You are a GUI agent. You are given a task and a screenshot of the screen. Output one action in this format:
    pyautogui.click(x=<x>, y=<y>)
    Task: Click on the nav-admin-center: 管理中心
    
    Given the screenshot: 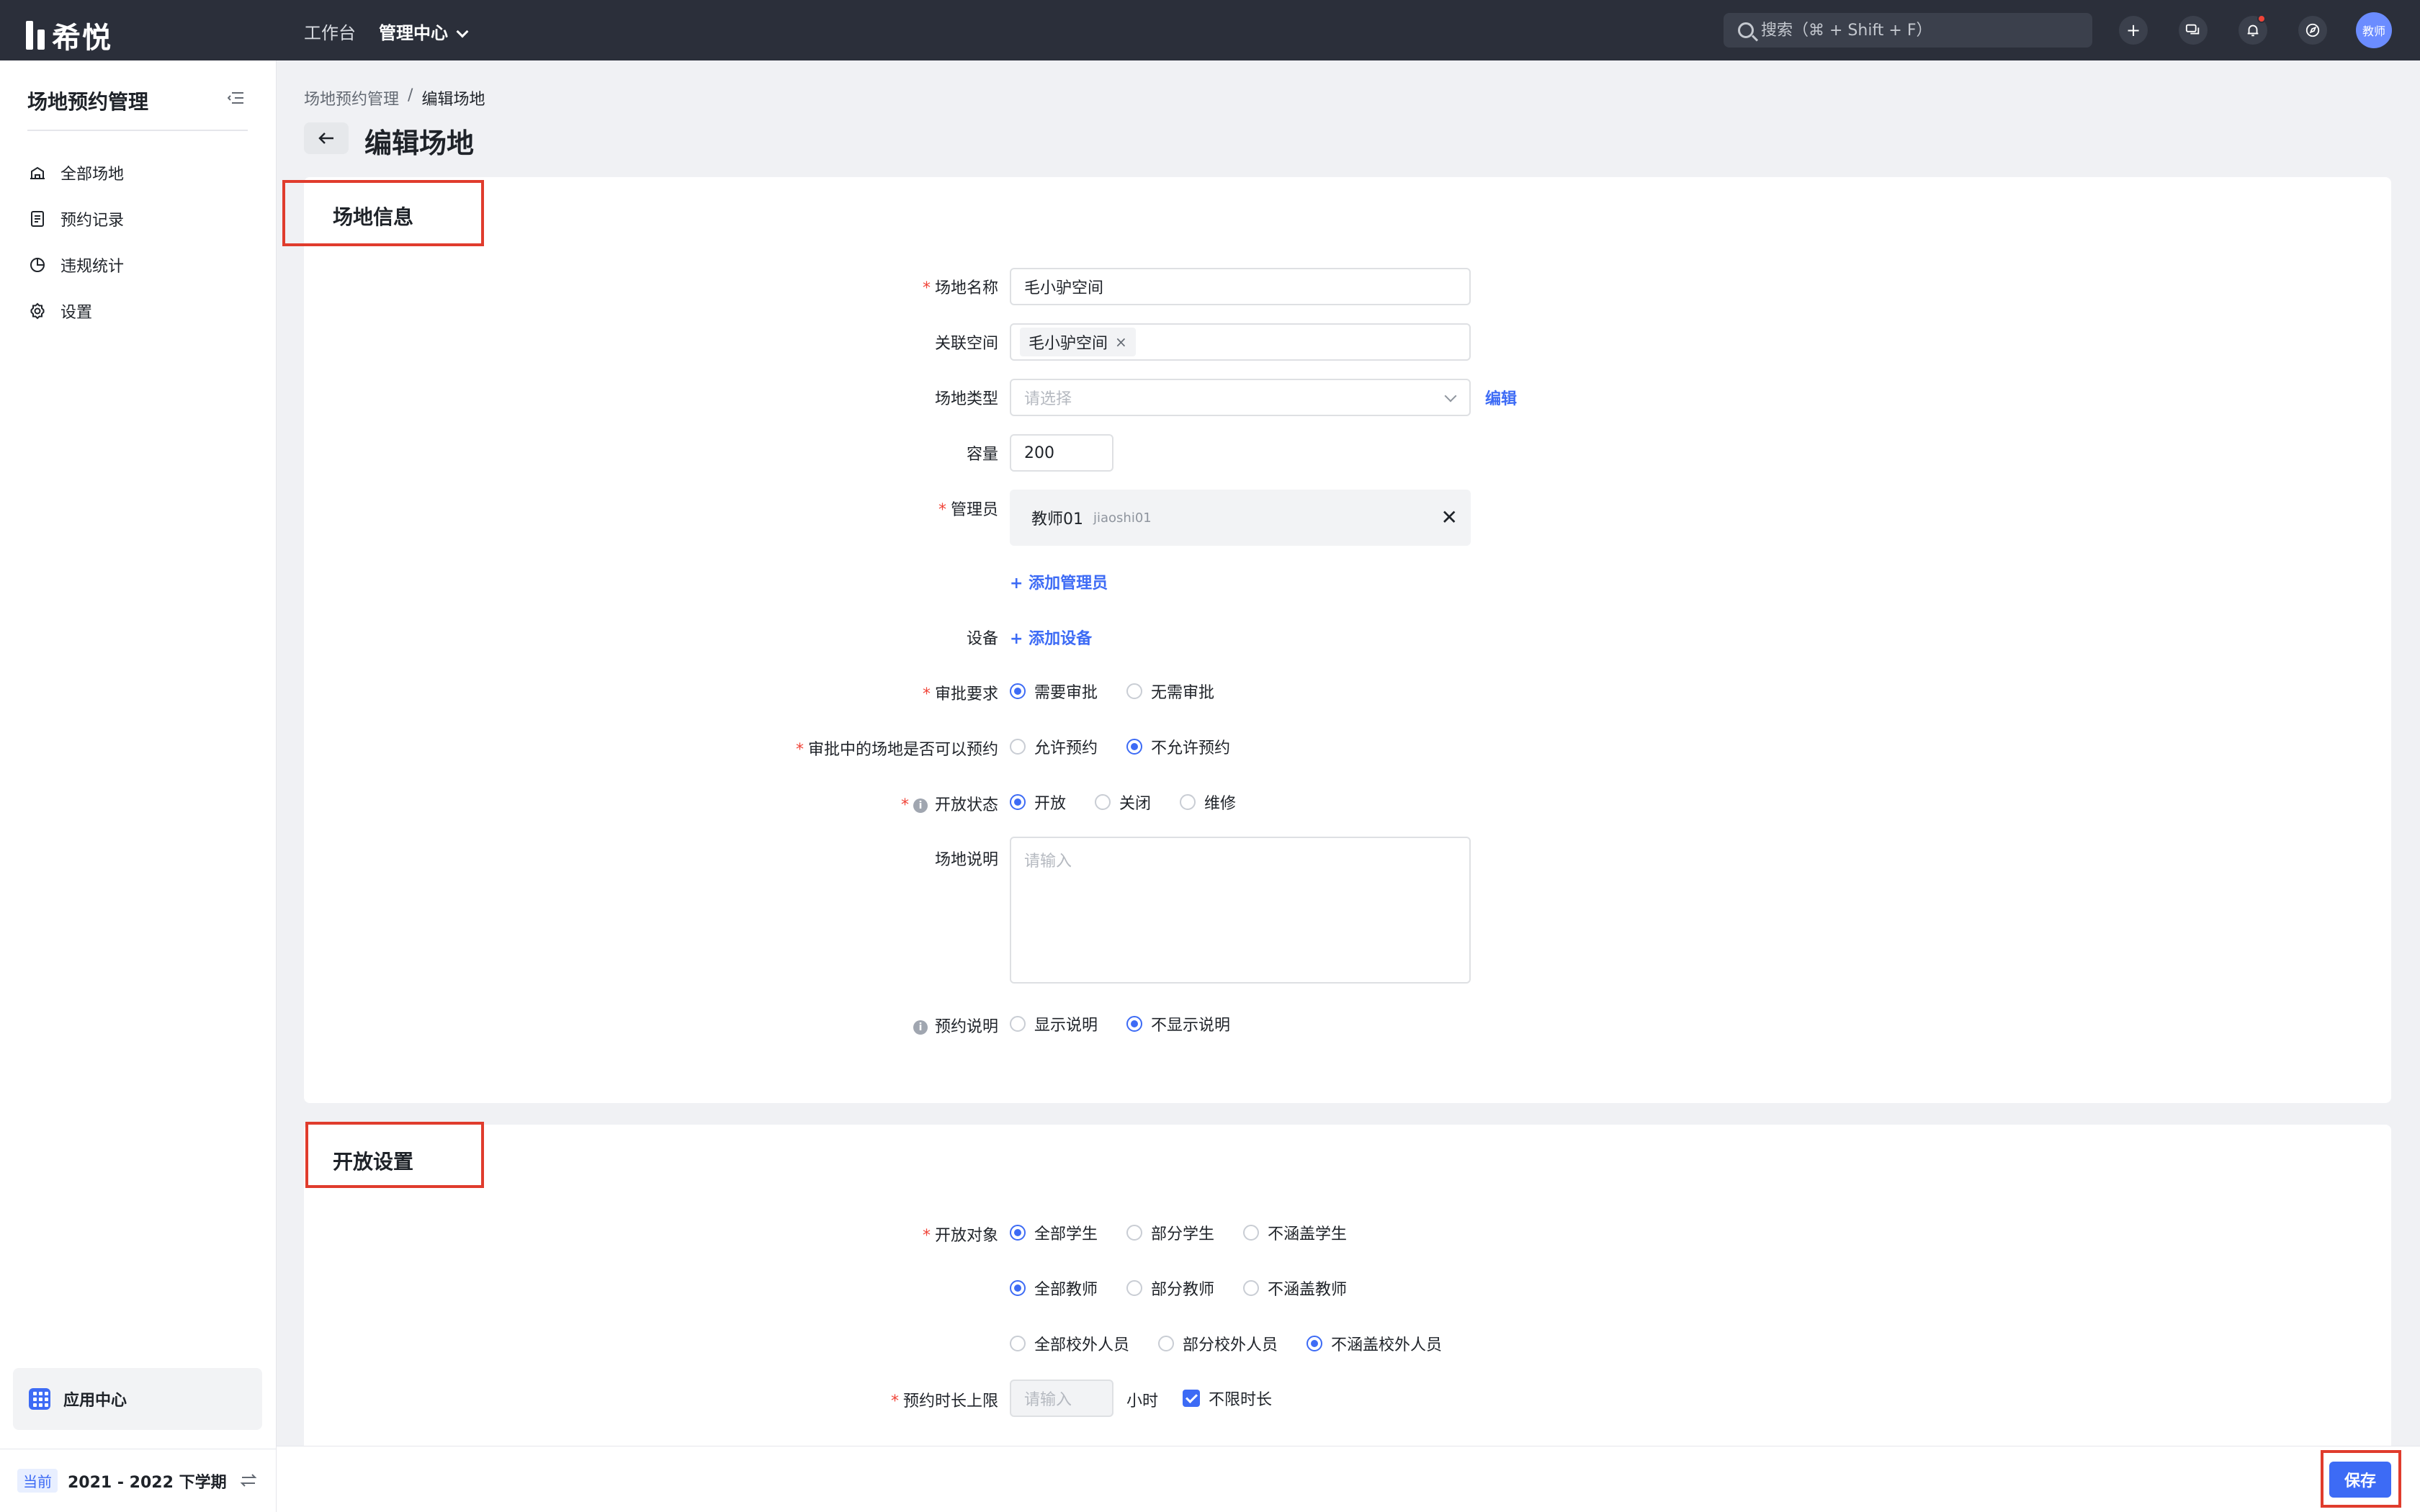 What is the action you would take?
    pyautogui.click(x=424, y=31)
    